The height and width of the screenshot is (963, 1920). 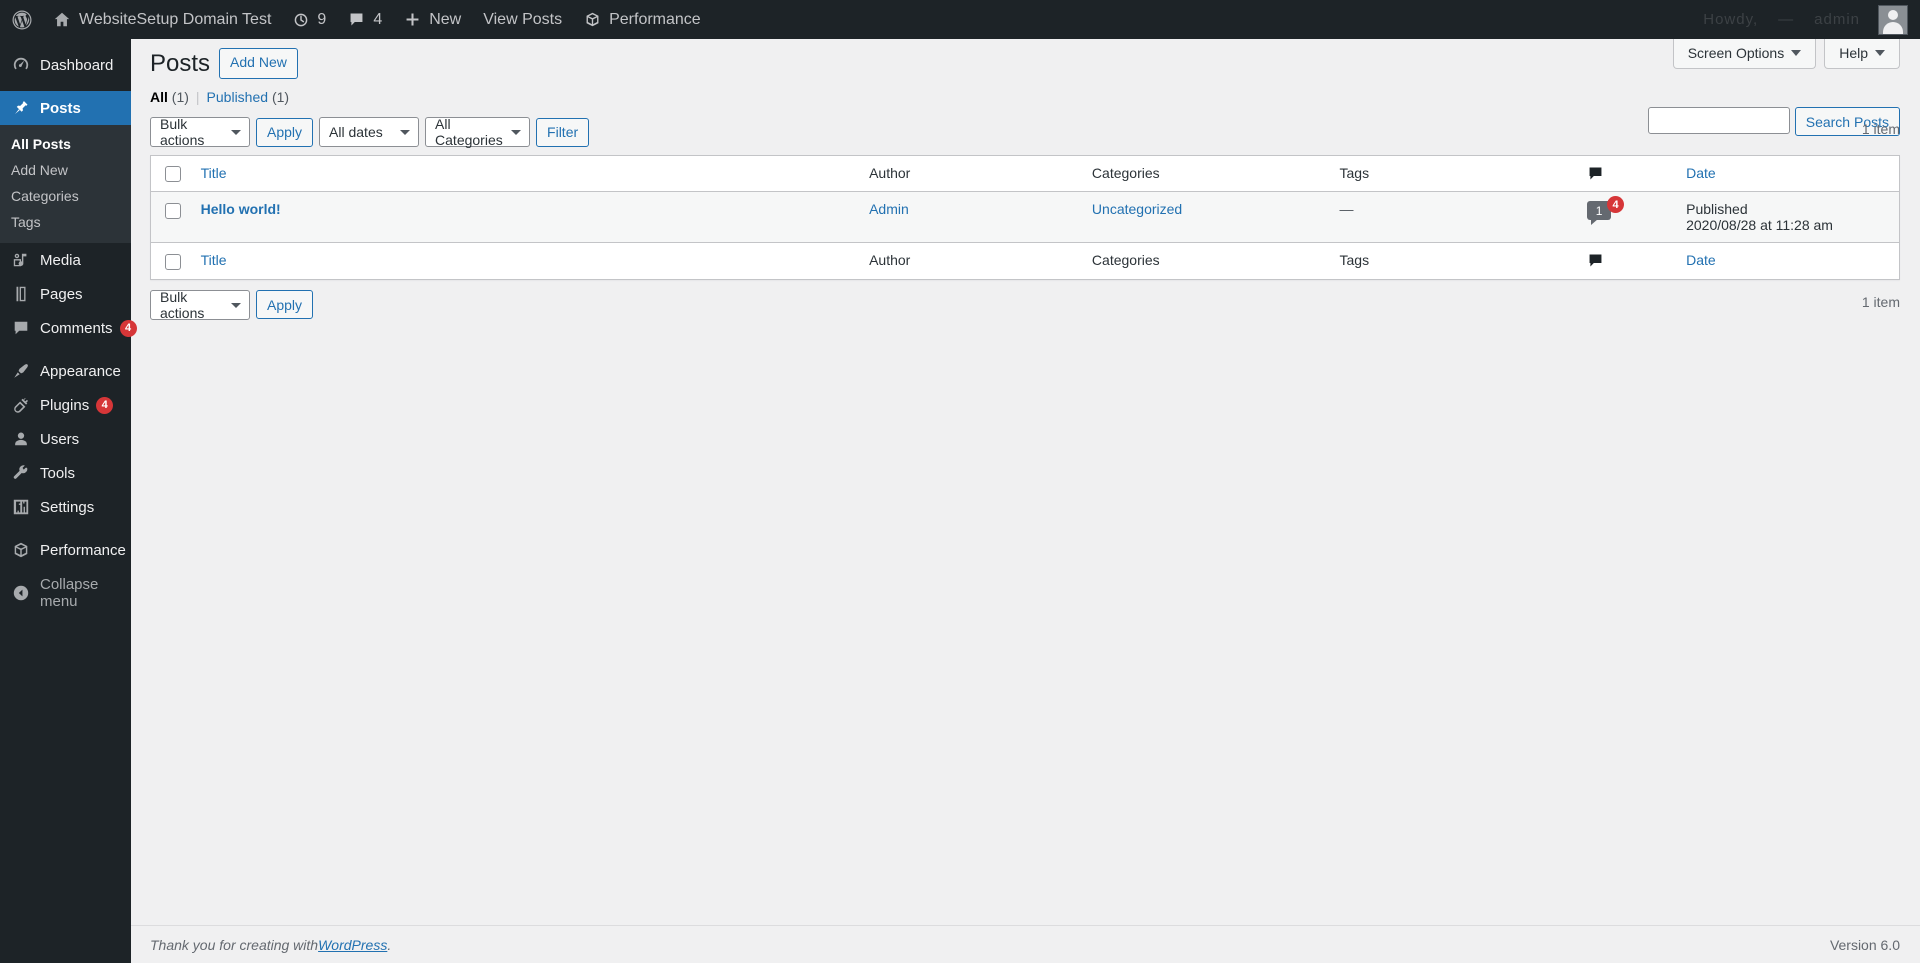 I want to click on comments-menu: 4, so click(x=365, y=19).